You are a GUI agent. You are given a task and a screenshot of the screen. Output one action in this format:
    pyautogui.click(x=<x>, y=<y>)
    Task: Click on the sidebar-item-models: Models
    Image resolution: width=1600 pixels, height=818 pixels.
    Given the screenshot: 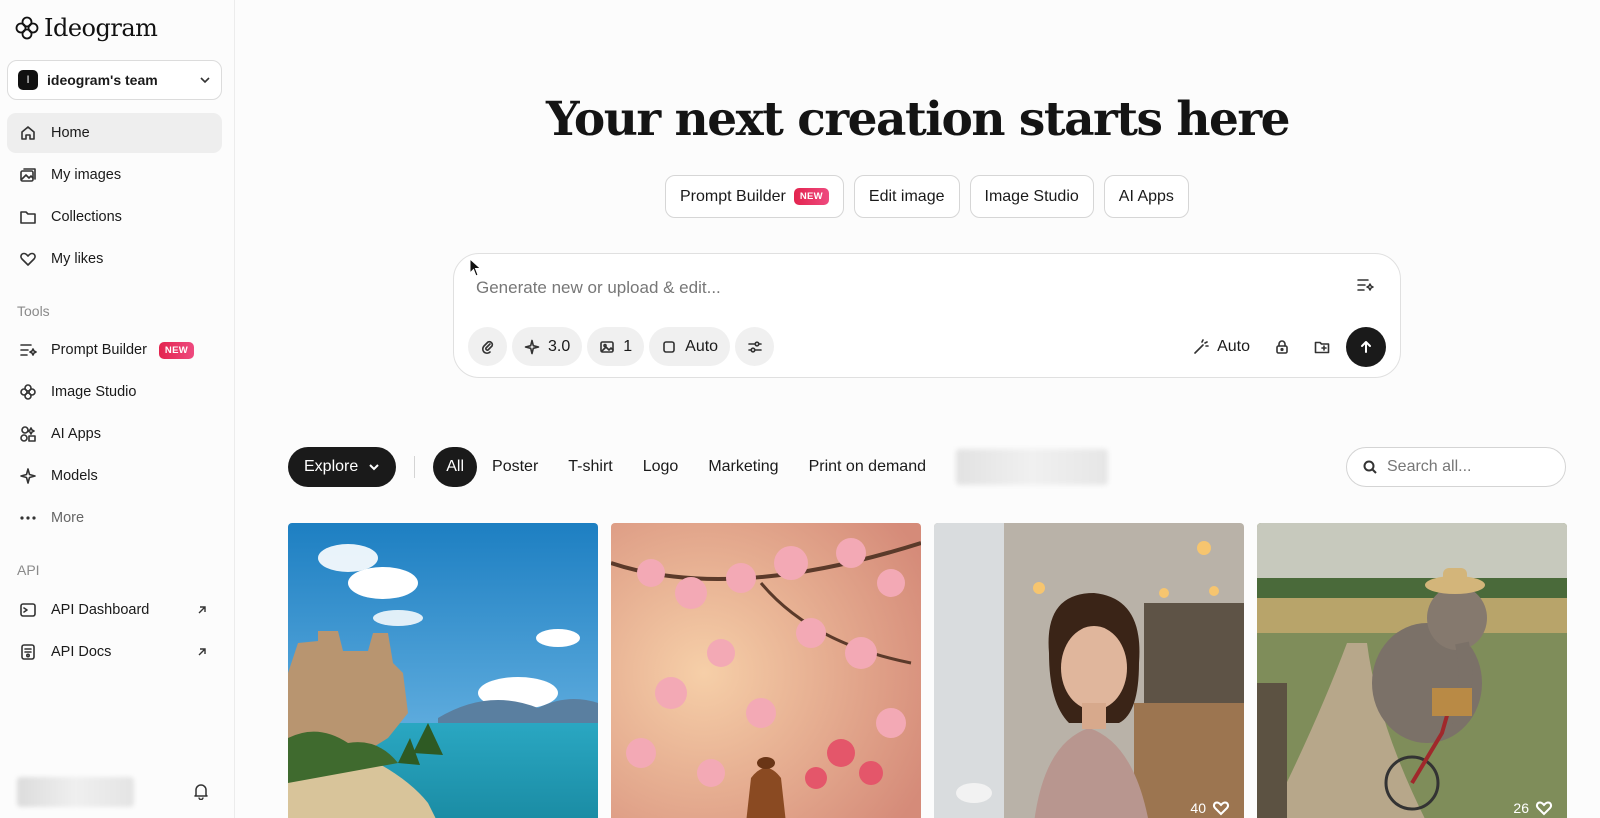 What is the action you would take?
    pyautogui.click(x=114, y=476)
    